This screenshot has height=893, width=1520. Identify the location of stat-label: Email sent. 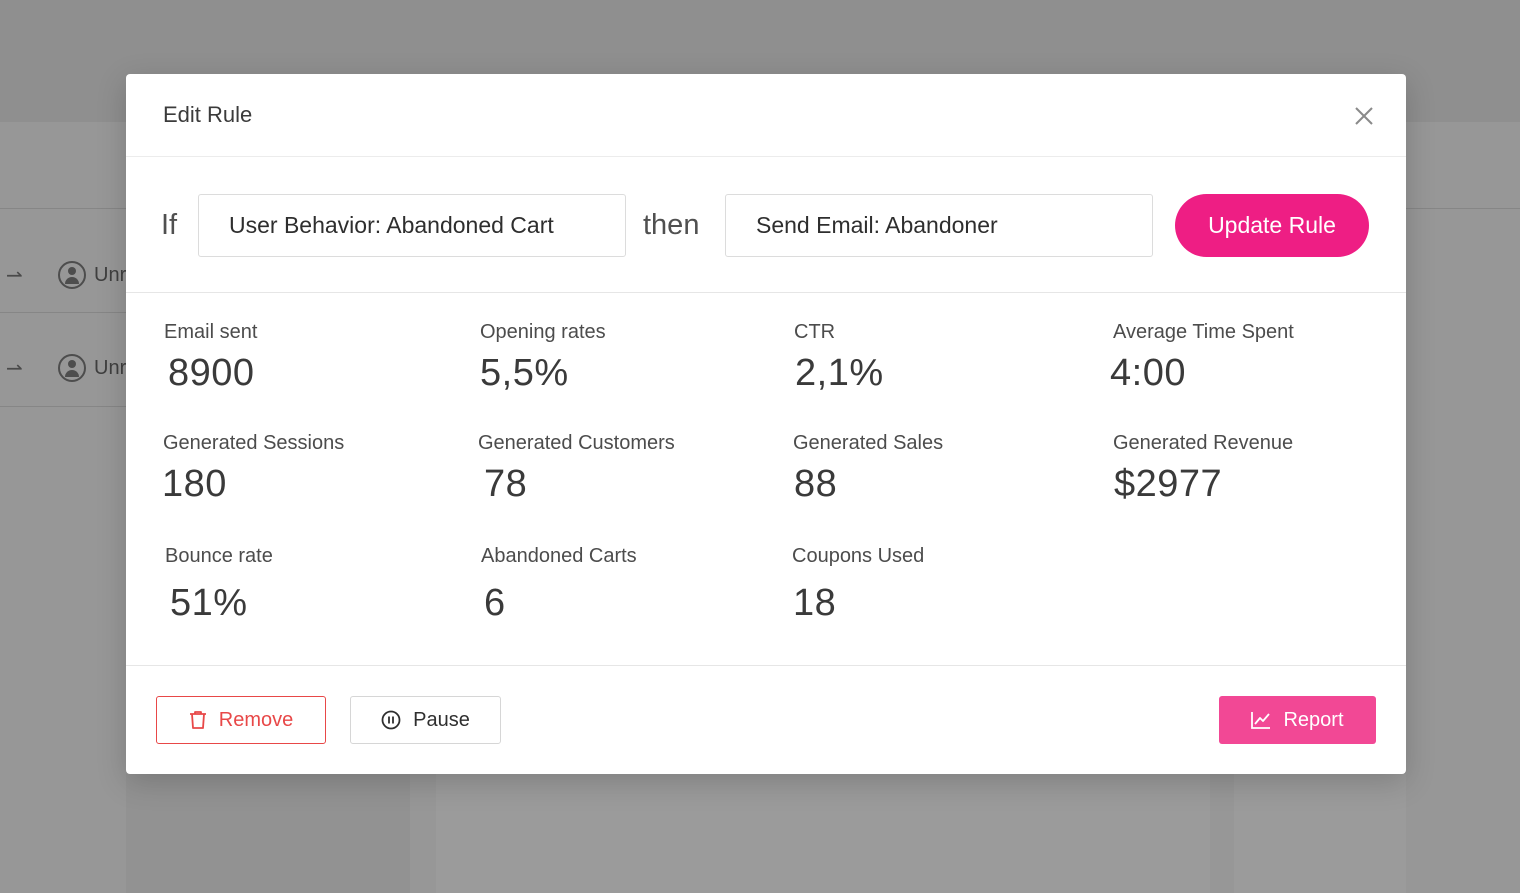
(211, 332).